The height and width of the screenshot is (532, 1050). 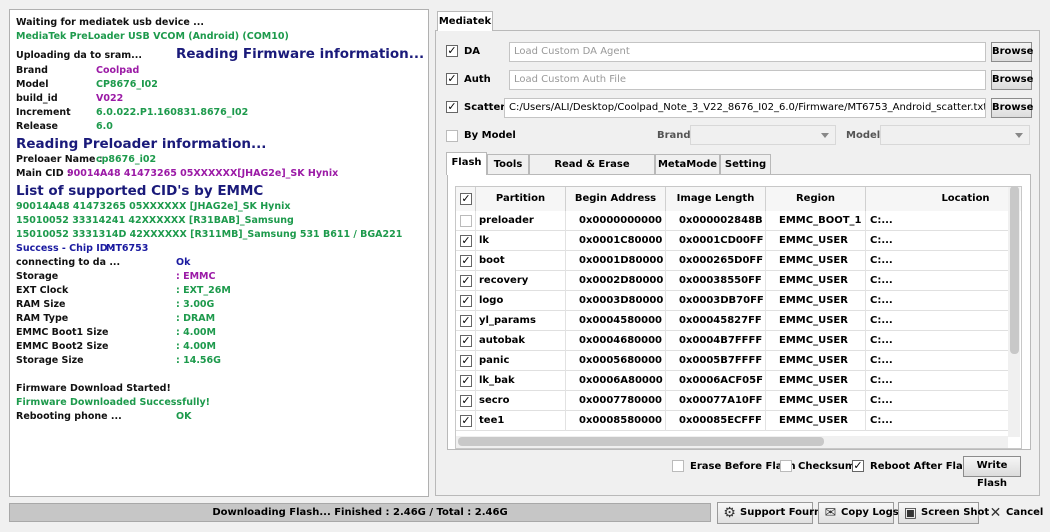 I want to click on region-cell: EMMC_BOOT_1, so click(x=816, y=221).